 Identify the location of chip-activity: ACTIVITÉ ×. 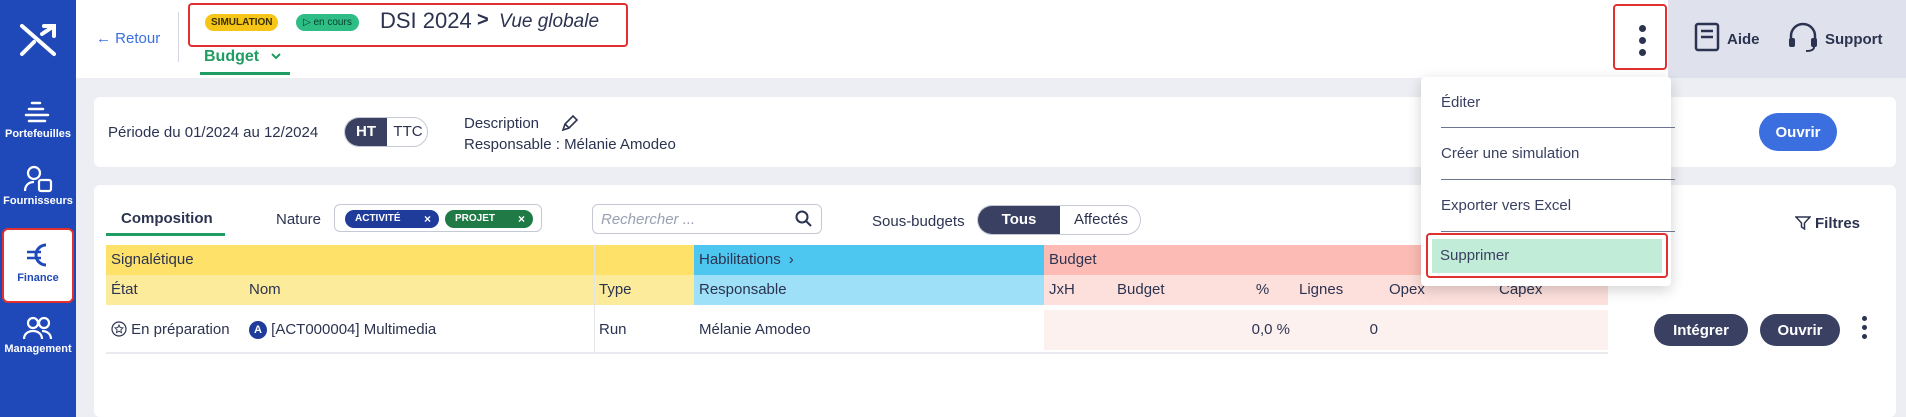
(392, 219).